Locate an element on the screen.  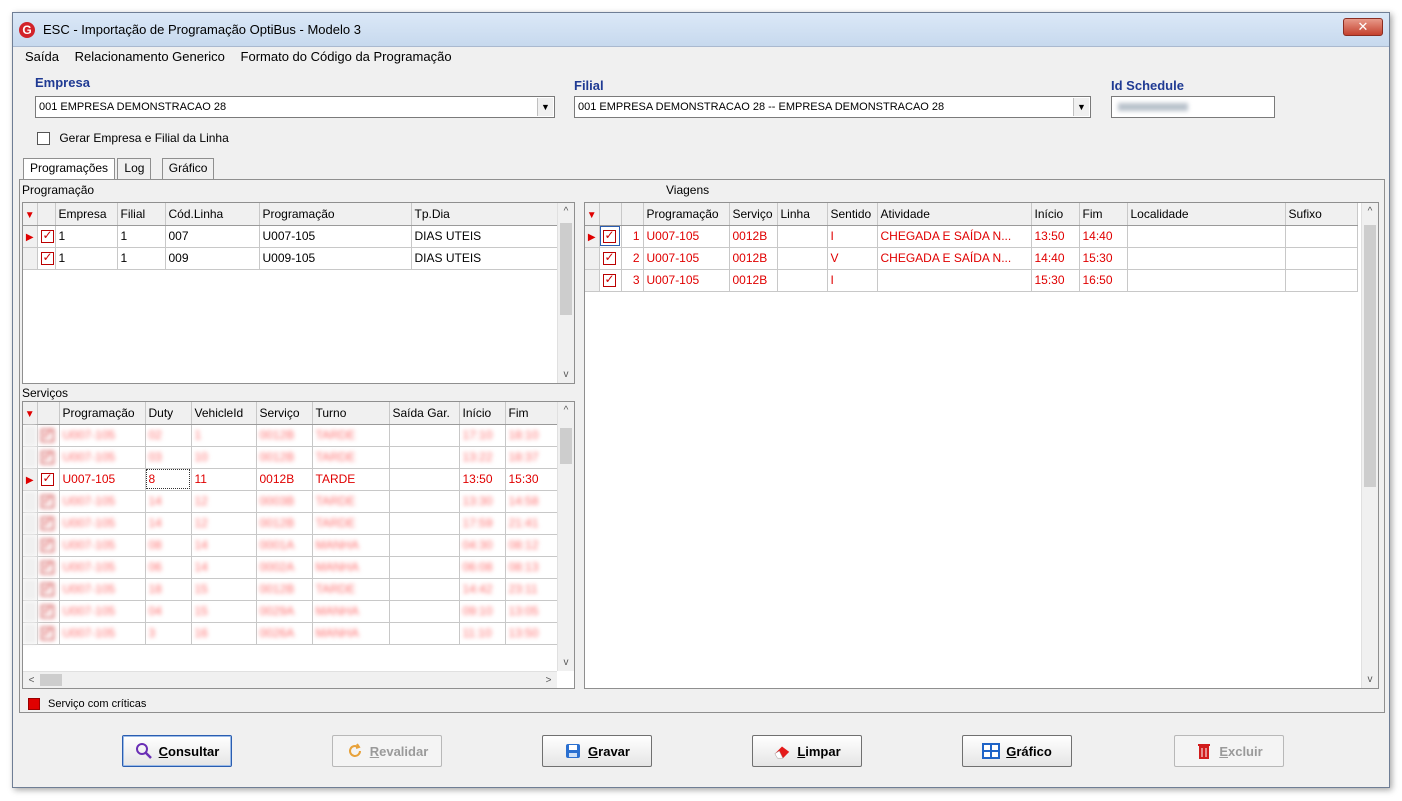
col-header: Saída Gar. is located at coordinates (424, 413).